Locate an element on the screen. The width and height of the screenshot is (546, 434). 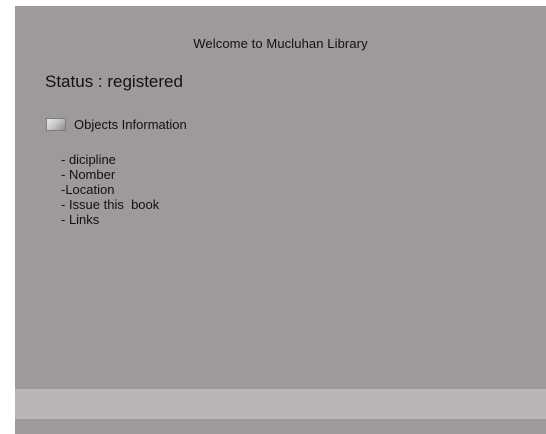
objects-information-label: Objects Information is located at coordinates (130, 124).